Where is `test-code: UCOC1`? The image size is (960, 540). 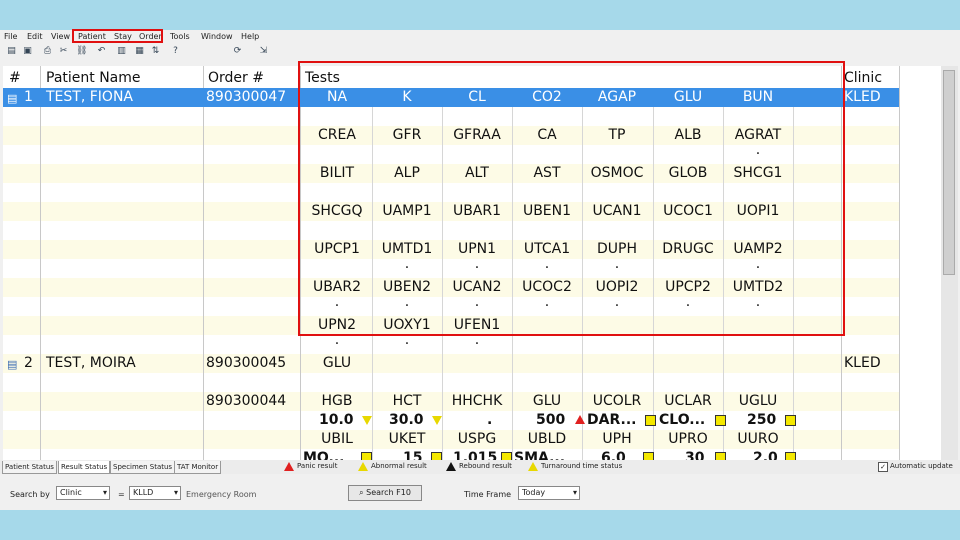
test-code: UCOC1 is located at coordinates (688, 211).